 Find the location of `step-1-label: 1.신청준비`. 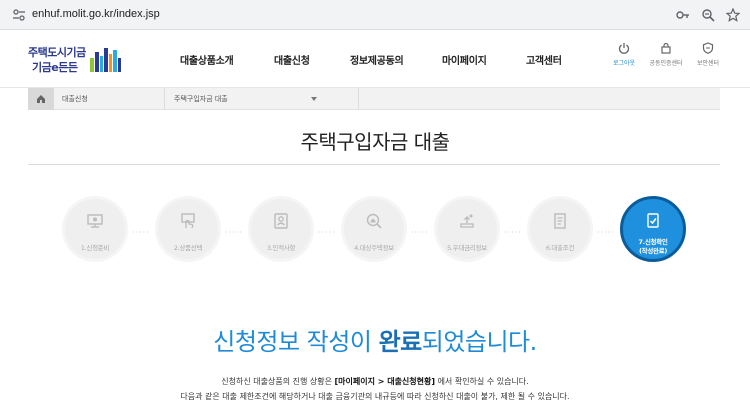

step-1-label: 1.신청준비 is located at coordinates (95, 248).